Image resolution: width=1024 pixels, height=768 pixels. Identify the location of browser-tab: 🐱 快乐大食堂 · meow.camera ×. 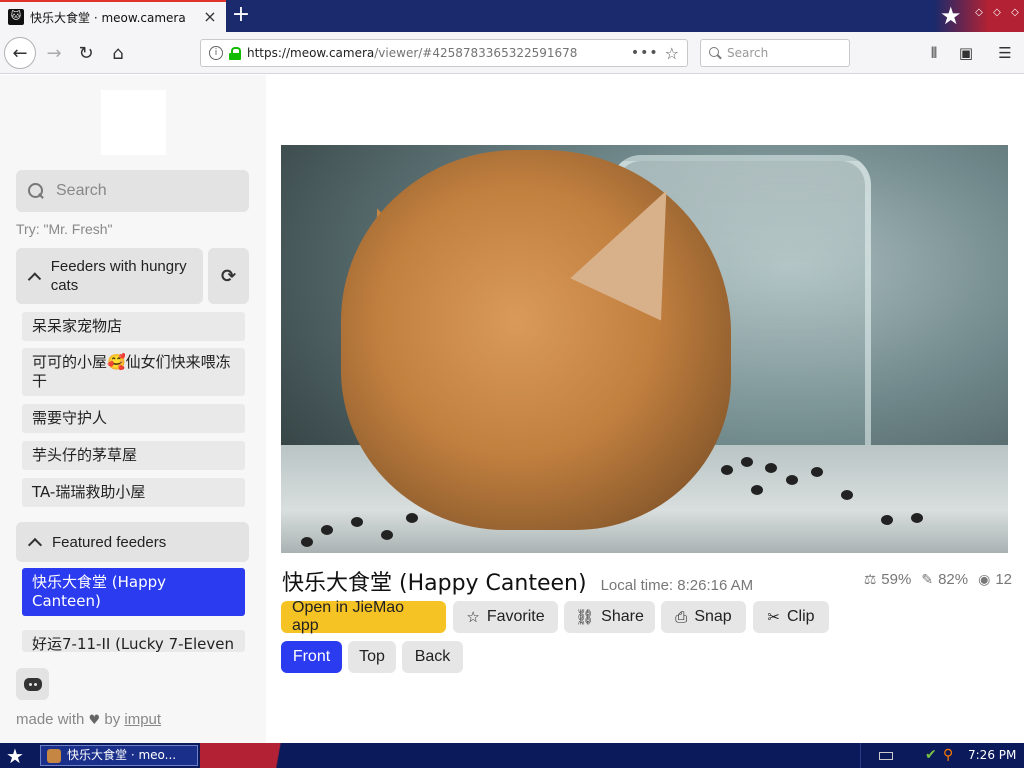
(113, 16).